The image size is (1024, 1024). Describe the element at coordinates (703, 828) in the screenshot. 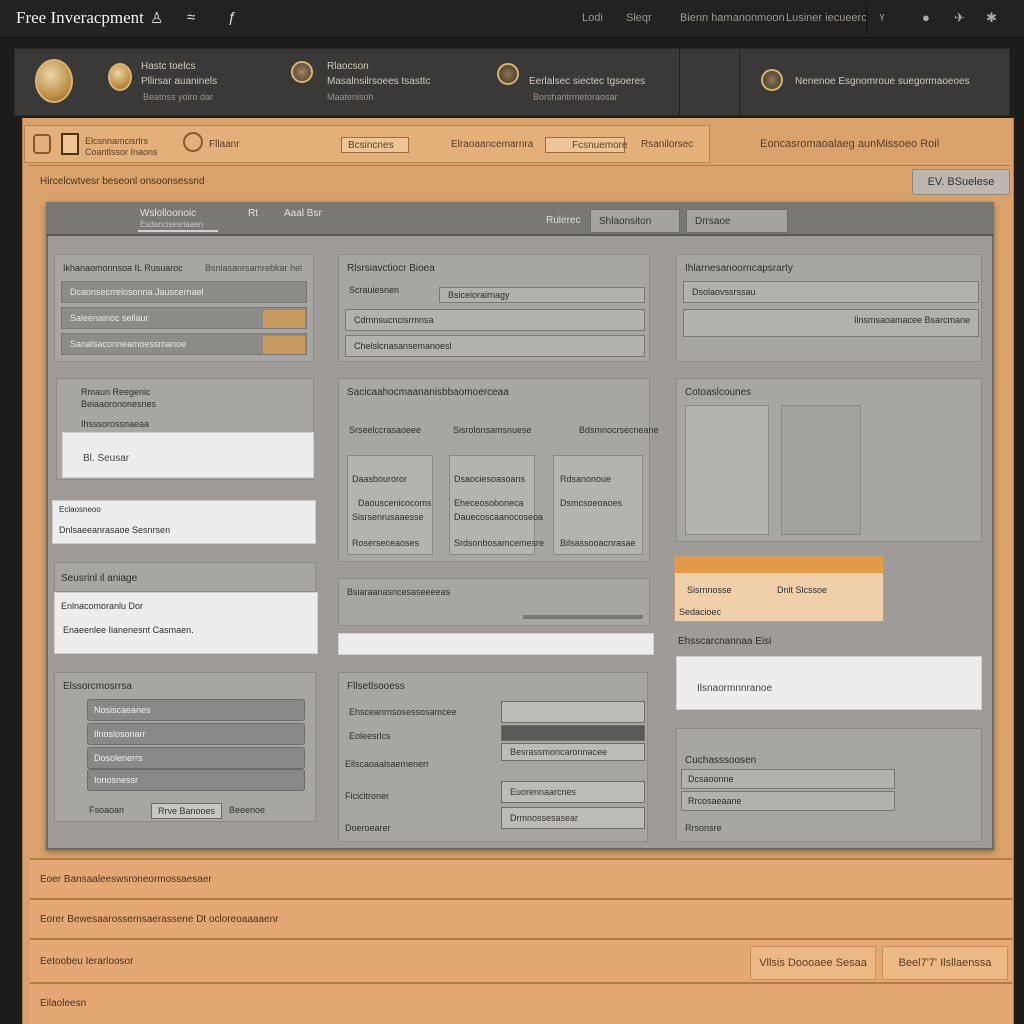

I see `panel-15-line: Rrsonsre` at that location.